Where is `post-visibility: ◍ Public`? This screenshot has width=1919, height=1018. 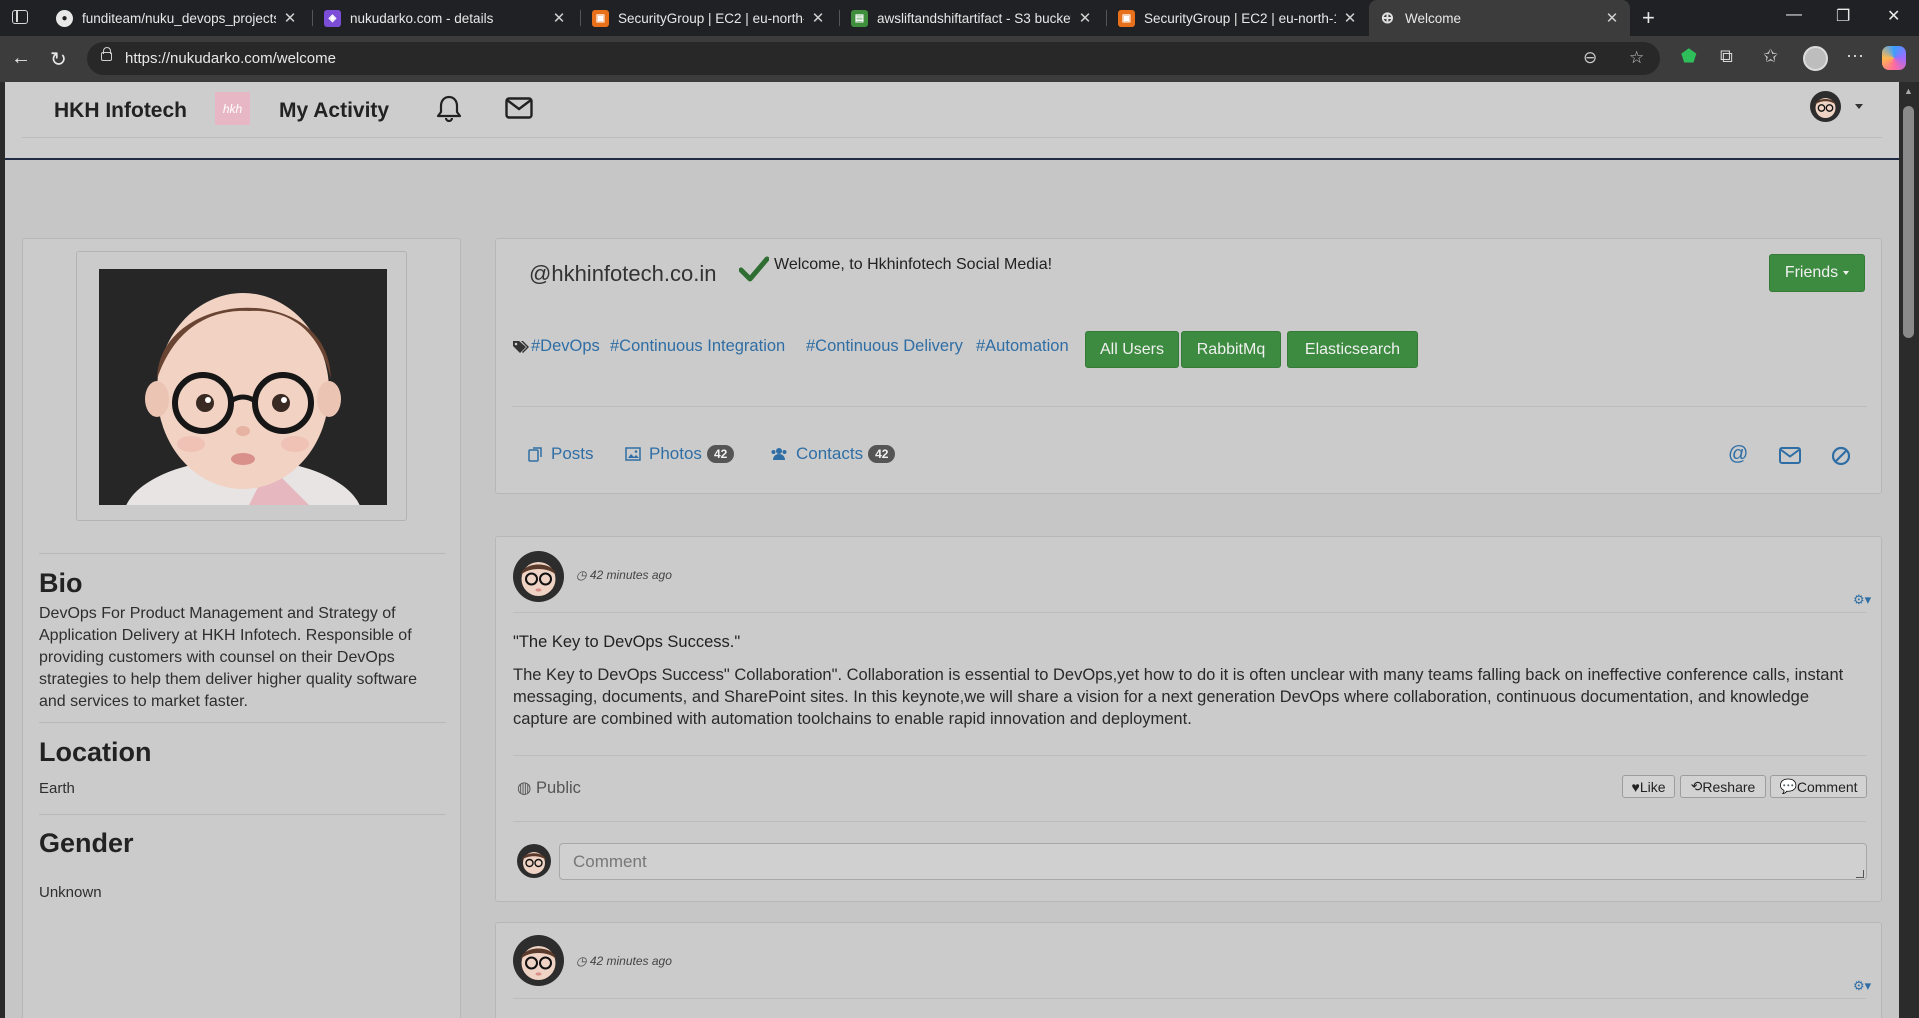 post-visibility: ◍ Public is located at coordinates (549, 788).